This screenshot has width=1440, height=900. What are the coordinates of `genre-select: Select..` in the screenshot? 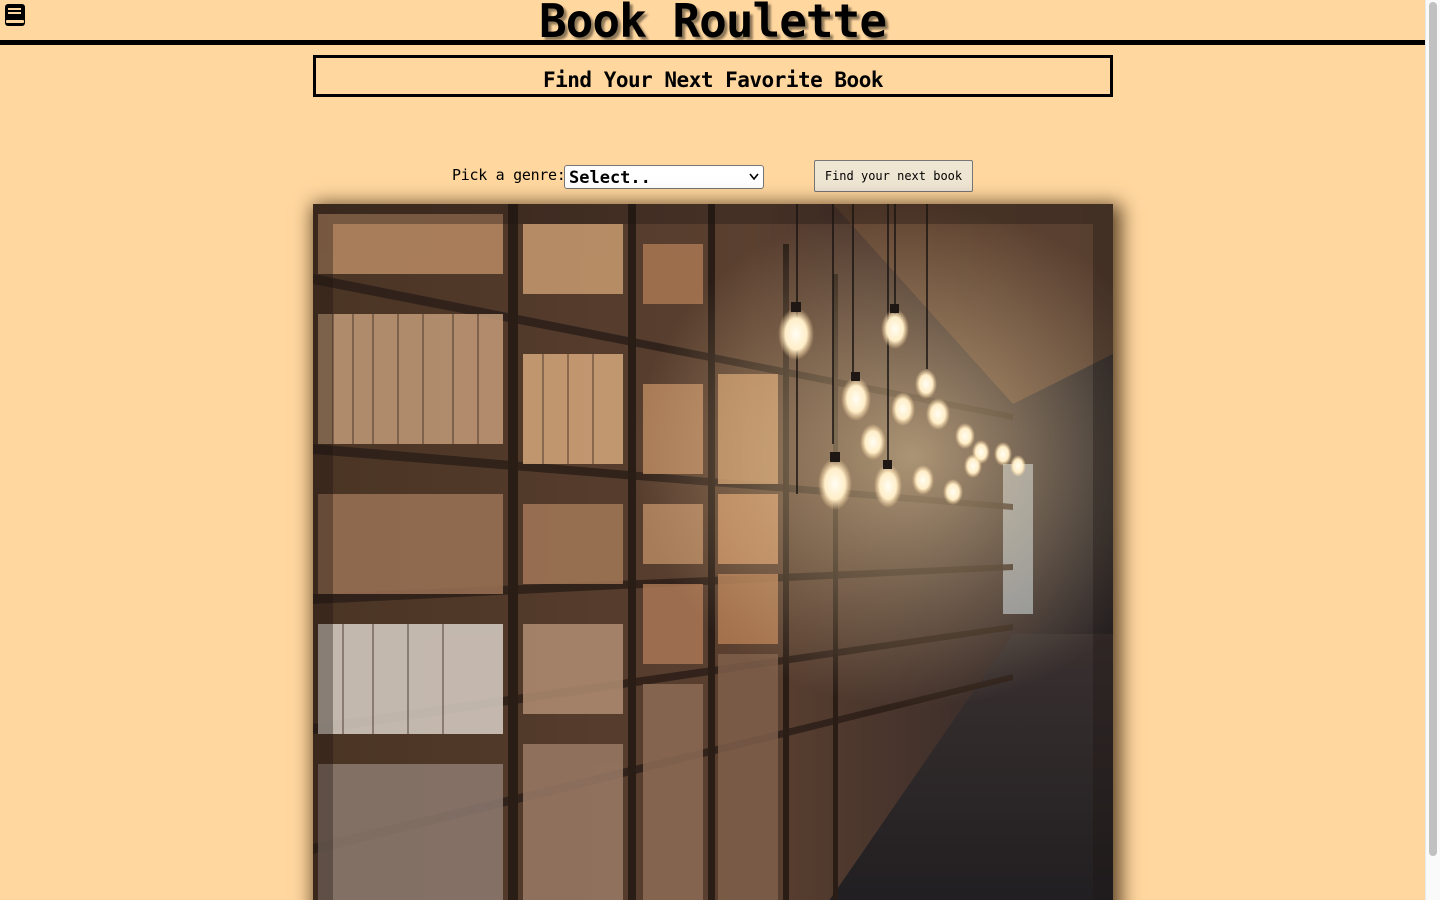 It's located at (664, 177).